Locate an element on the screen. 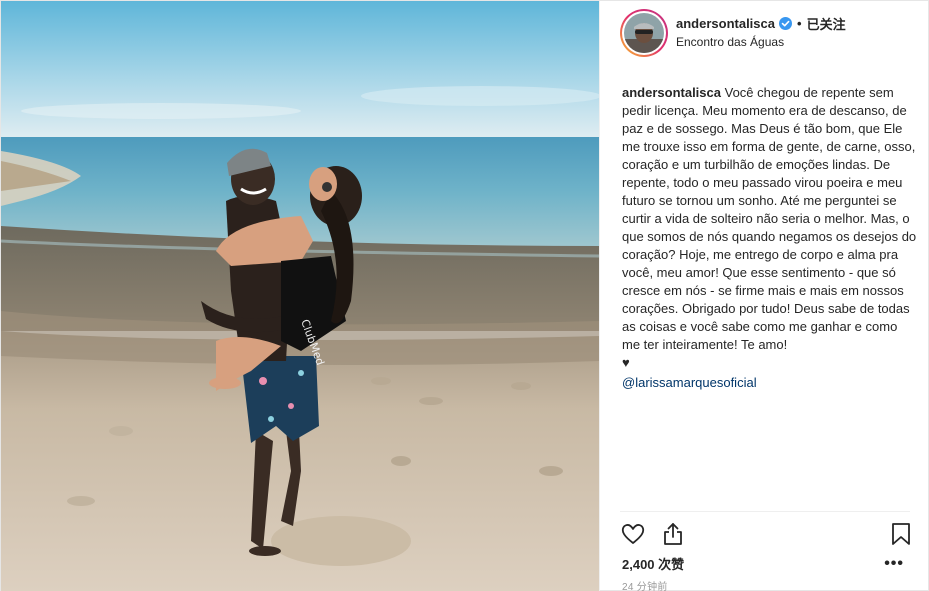 The height and width of the screenshot is (591, 929). verified-badge-icon is located at coordinates (785, 23).